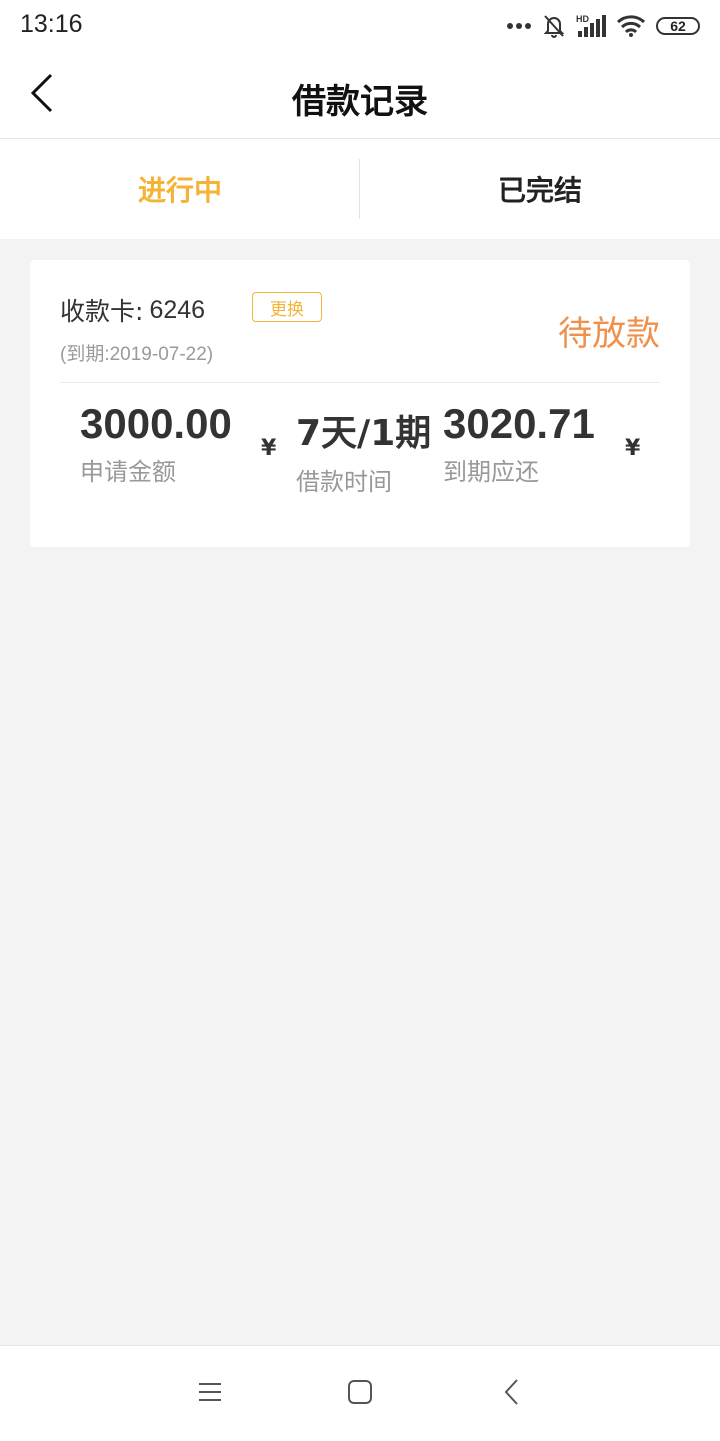 The height and width of the screenshot is (1441, 720). I want to click on menu-icon, so click(210, 1394).